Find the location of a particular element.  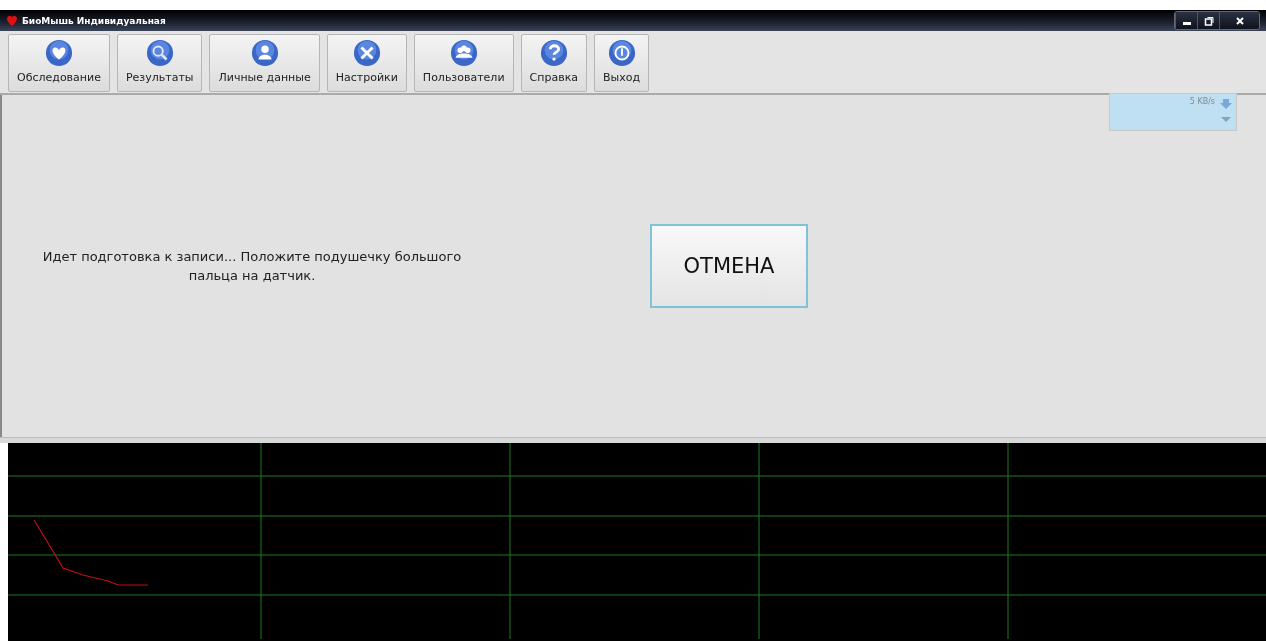

close-icon is located at coordinates (1239, 20).